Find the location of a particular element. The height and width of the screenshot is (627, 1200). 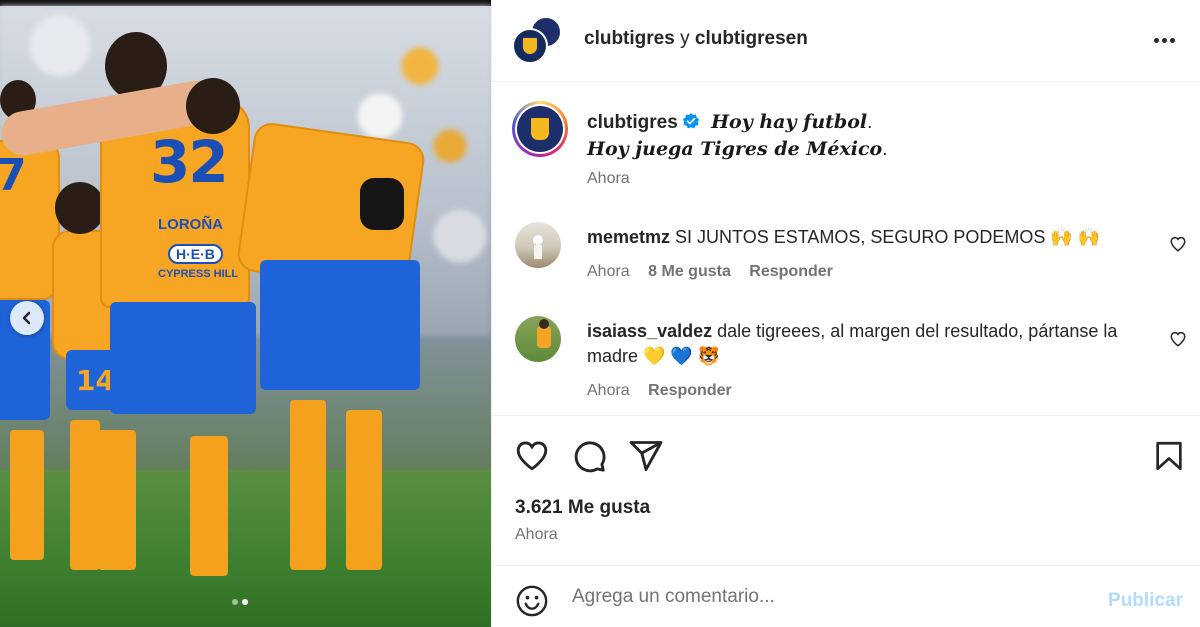

save-bookmark-icon is located at coordinates (1169, 456).